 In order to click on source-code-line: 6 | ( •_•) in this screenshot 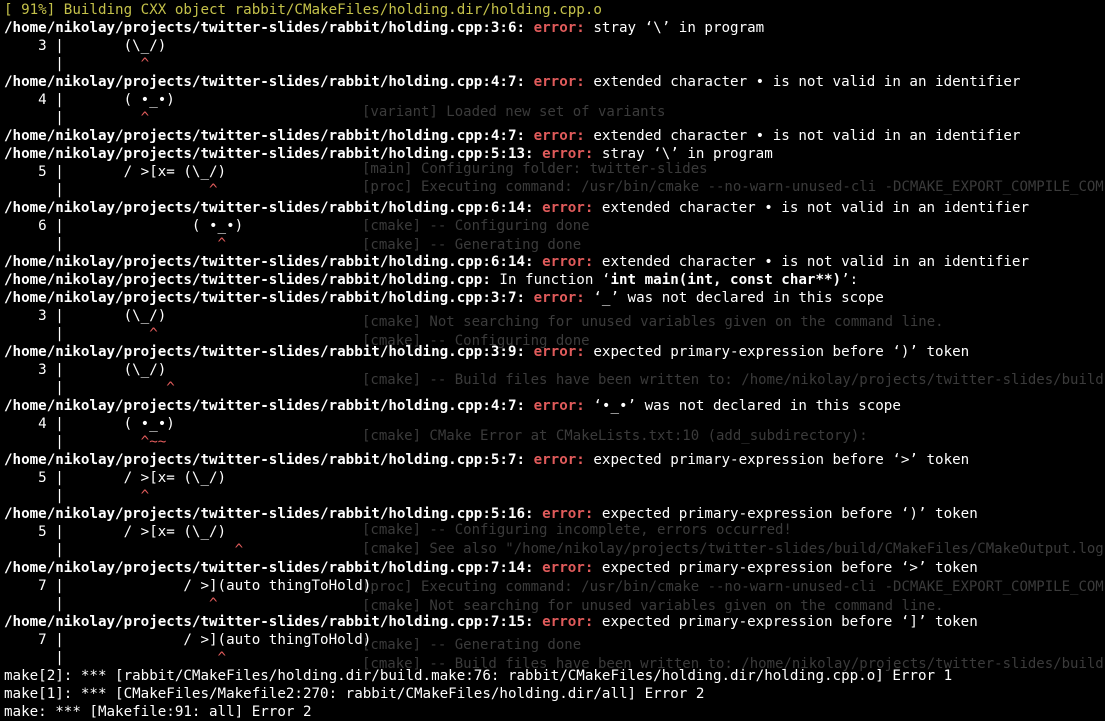, I will do `click(554, 226)`.